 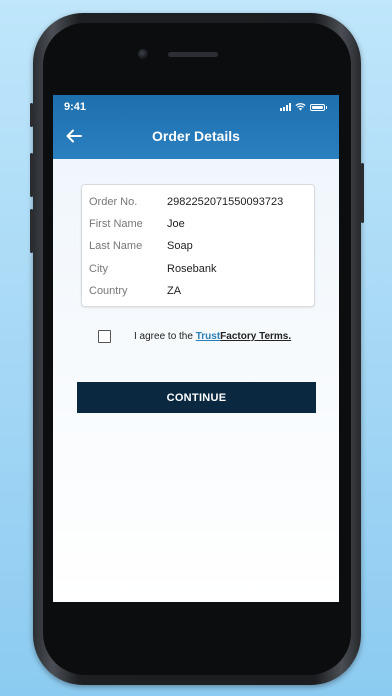 What do you see at coordinates (196, 127) in the screenshot?
I see `app-bar: 9:41 Order Details` at bounding box center [196, 127].